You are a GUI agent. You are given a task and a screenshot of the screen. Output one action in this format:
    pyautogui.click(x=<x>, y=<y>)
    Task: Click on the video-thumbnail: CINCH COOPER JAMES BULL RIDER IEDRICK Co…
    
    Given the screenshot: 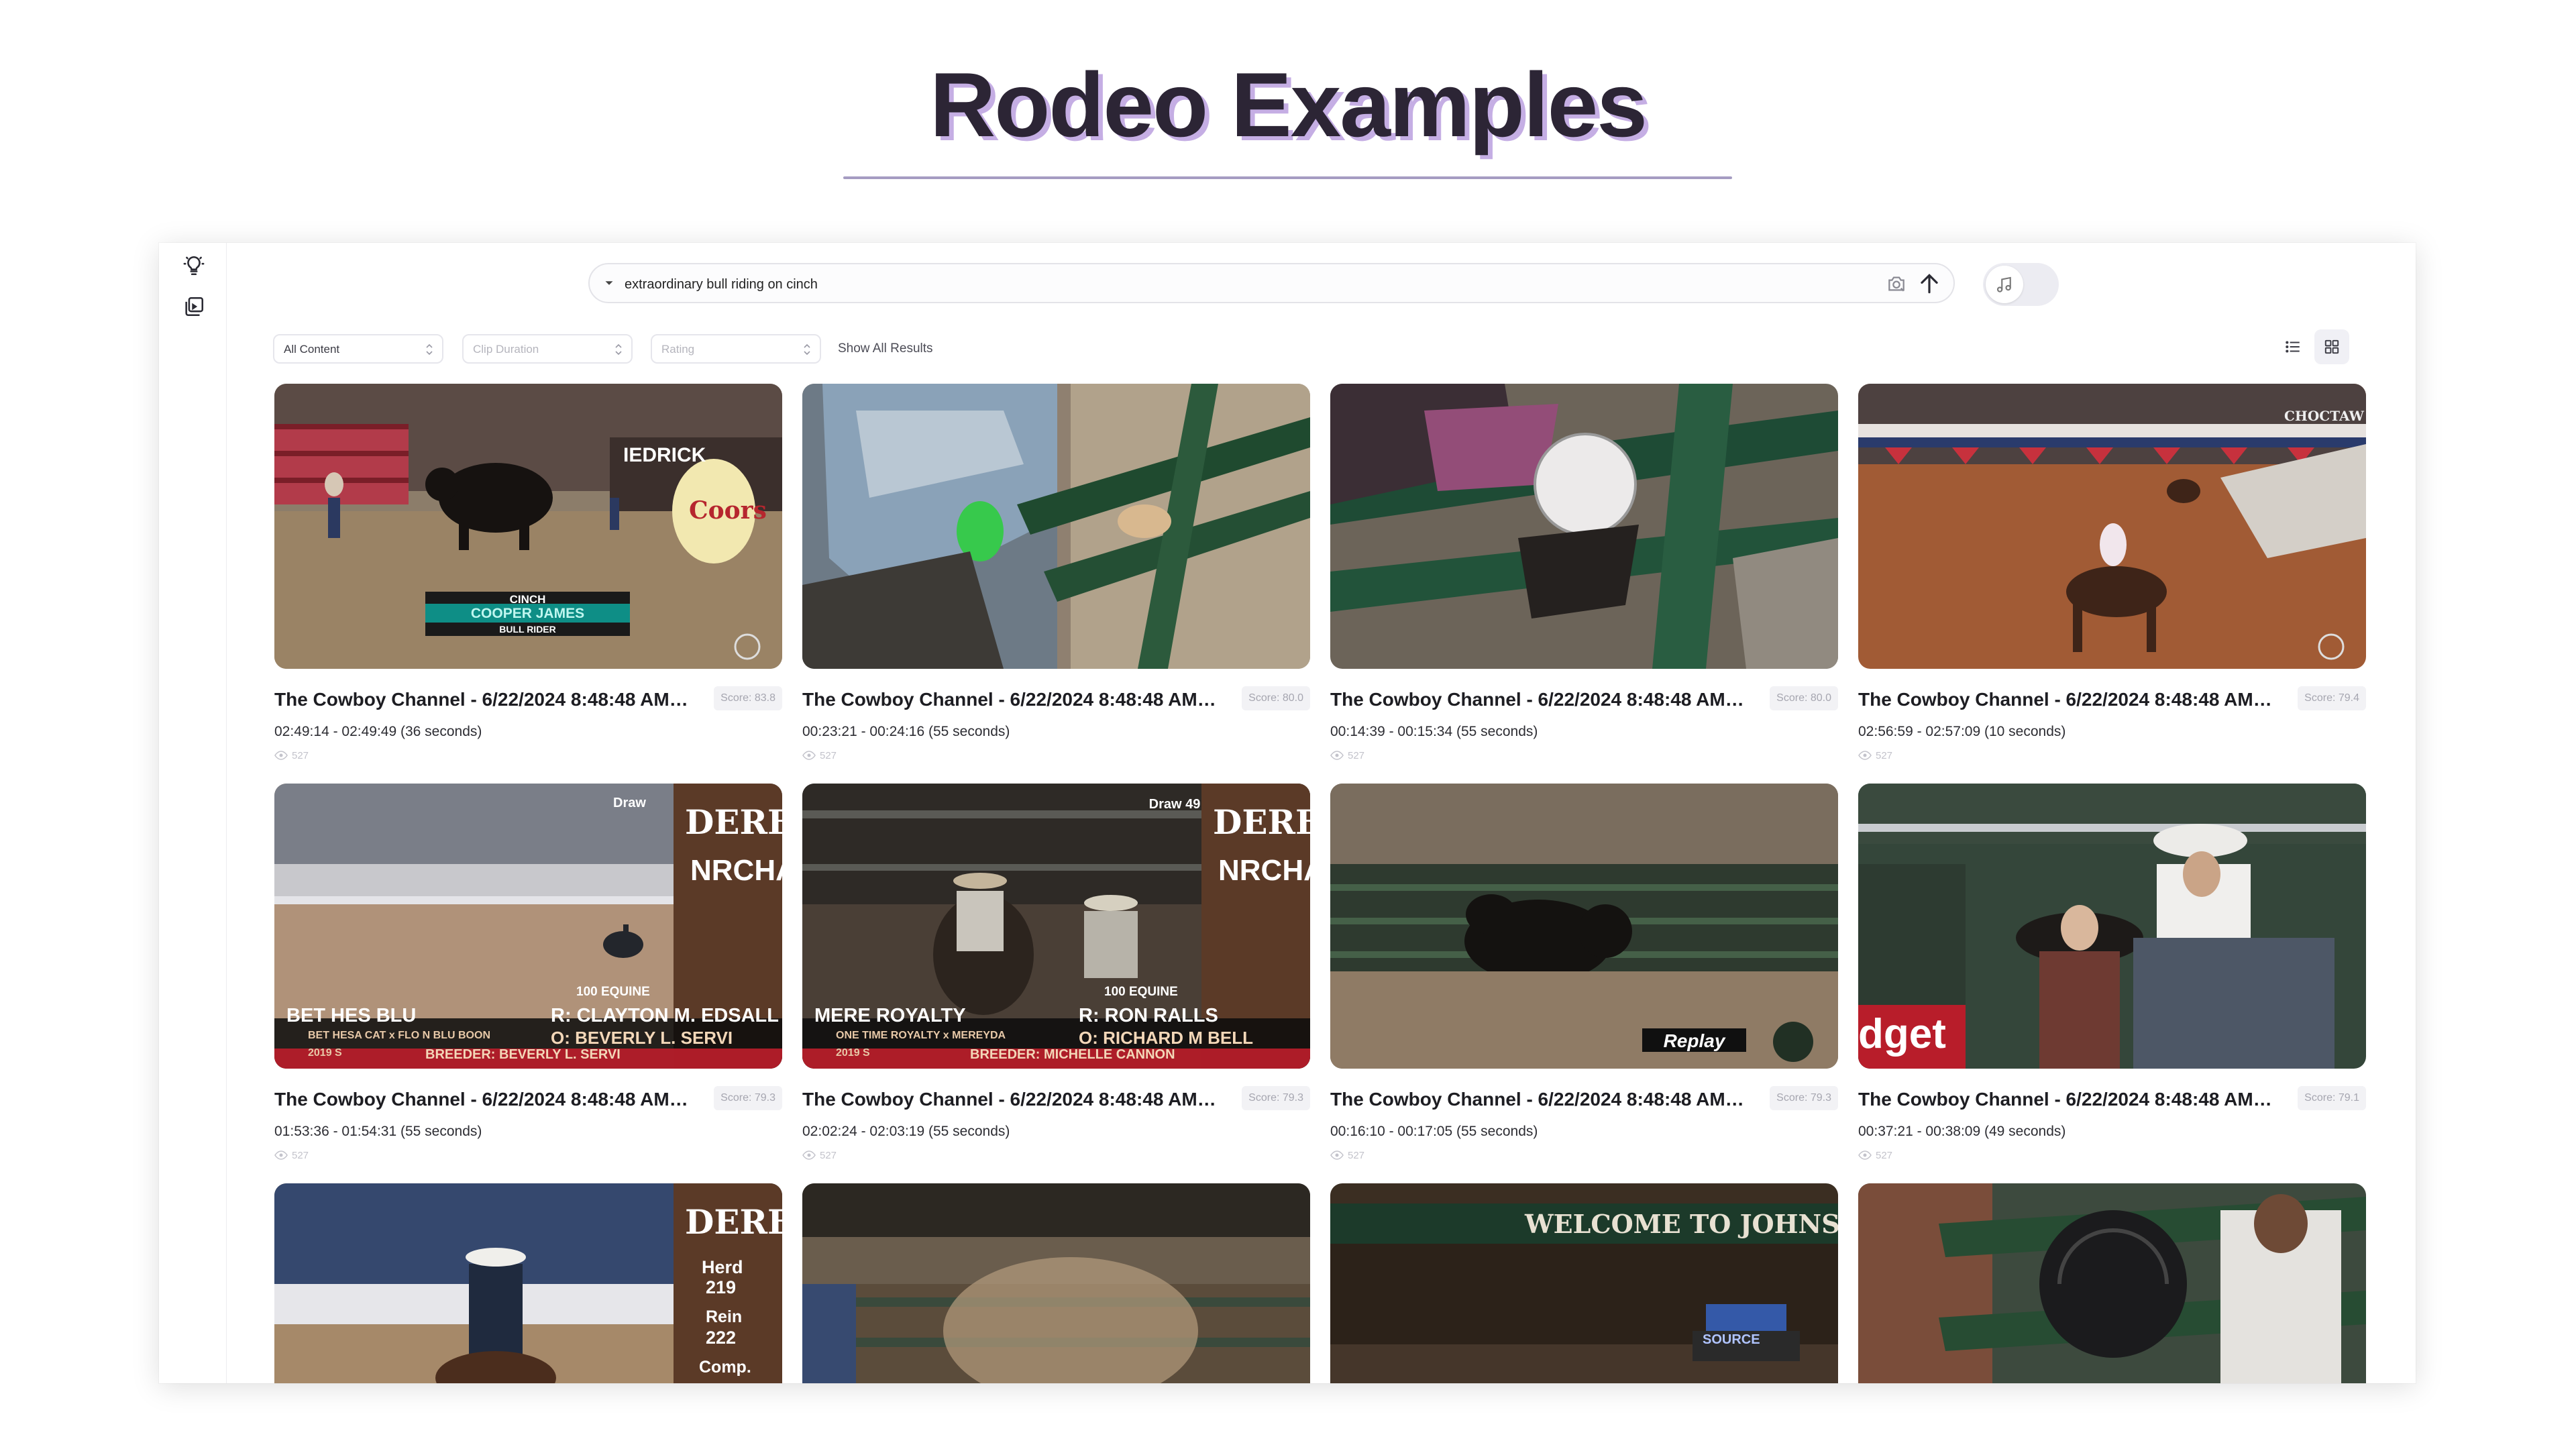 What is the action you would take?
    pyautogui.click(x=528, y=526)
    